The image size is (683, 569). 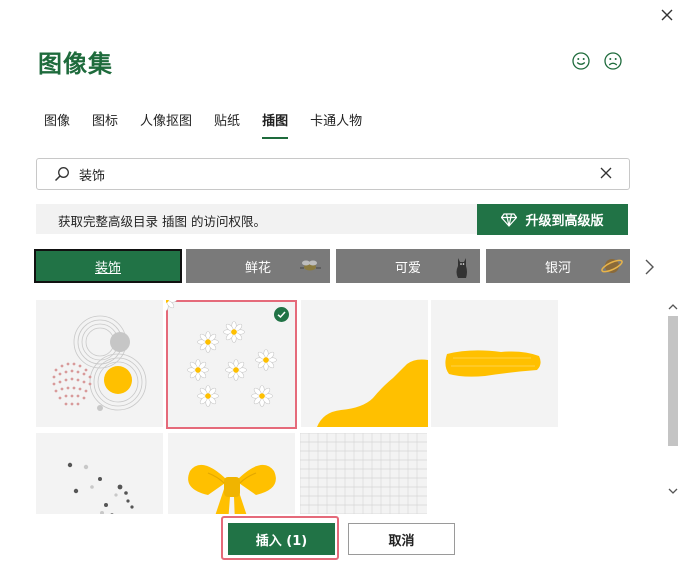 I want to click on chip-label: 装饰, so click(x=107, y=268).